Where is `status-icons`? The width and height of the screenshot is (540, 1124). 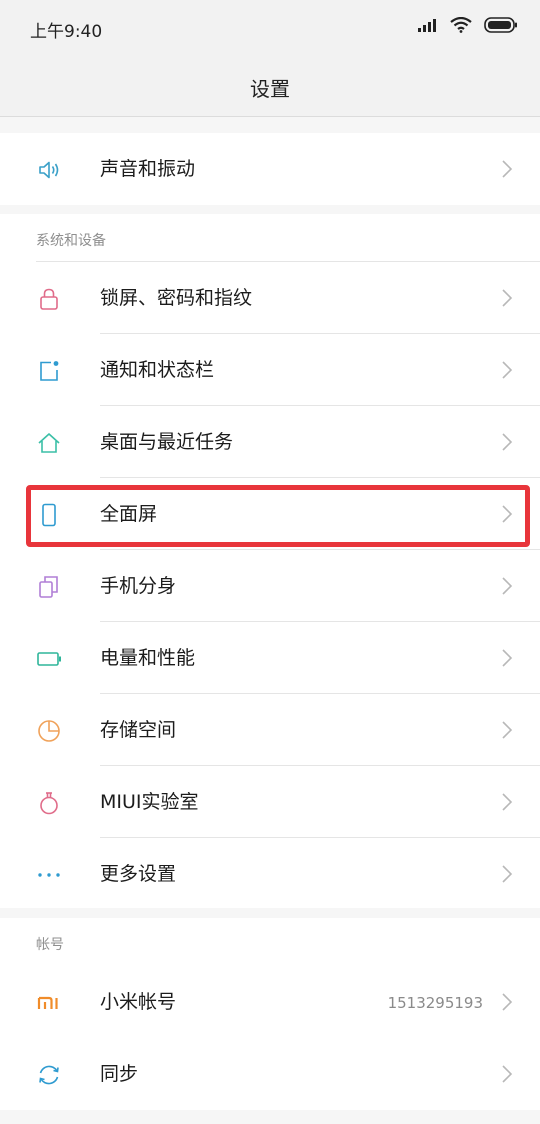
status-icons is located at coordinates (468, 25).